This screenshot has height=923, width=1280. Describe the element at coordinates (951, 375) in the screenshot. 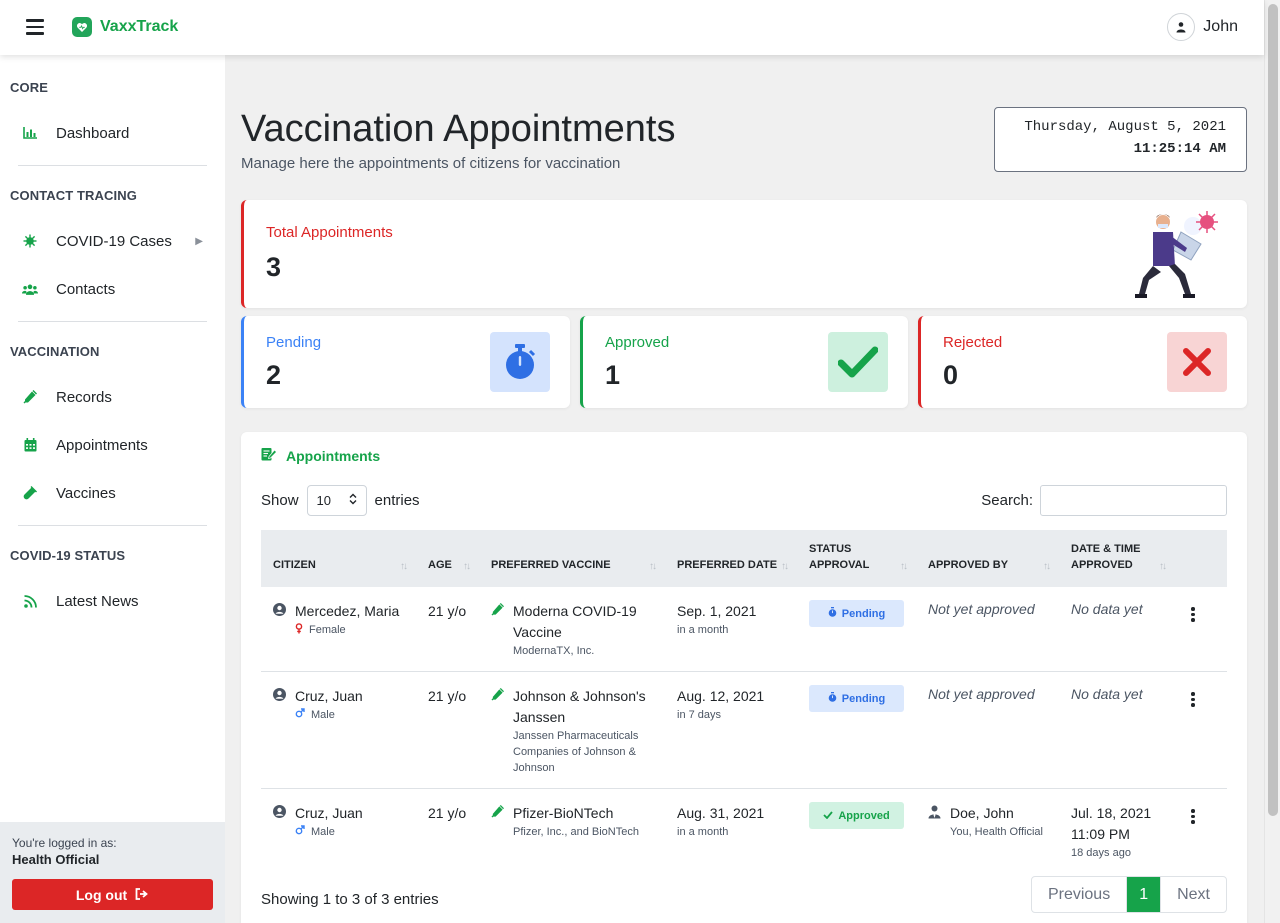

I see `rejected-value: 0` at that location.